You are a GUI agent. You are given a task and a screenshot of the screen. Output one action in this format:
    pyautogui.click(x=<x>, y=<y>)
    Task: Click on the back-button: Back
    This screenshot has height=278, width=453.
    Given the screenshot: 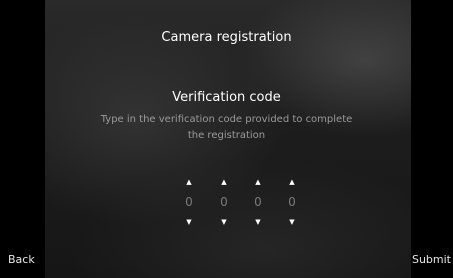 What is the action you would take?
    pyautogui.click(x=21, y=259)
    